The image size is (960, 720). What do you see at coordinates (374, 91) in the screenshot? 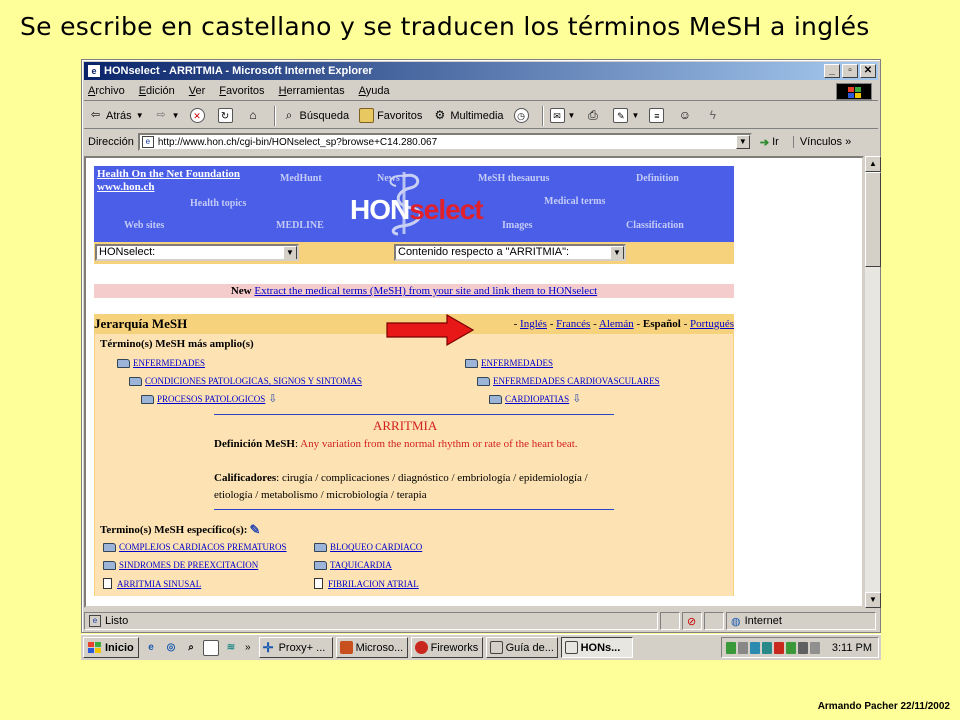
I see `menu-ayuda: Ayuda` at bounding box center [374, 91].